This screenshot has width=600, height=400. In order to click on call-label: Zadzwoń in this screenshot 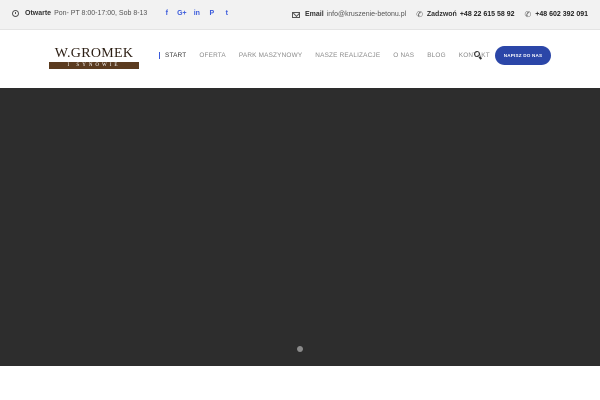, I will do `click(441, 14)`.